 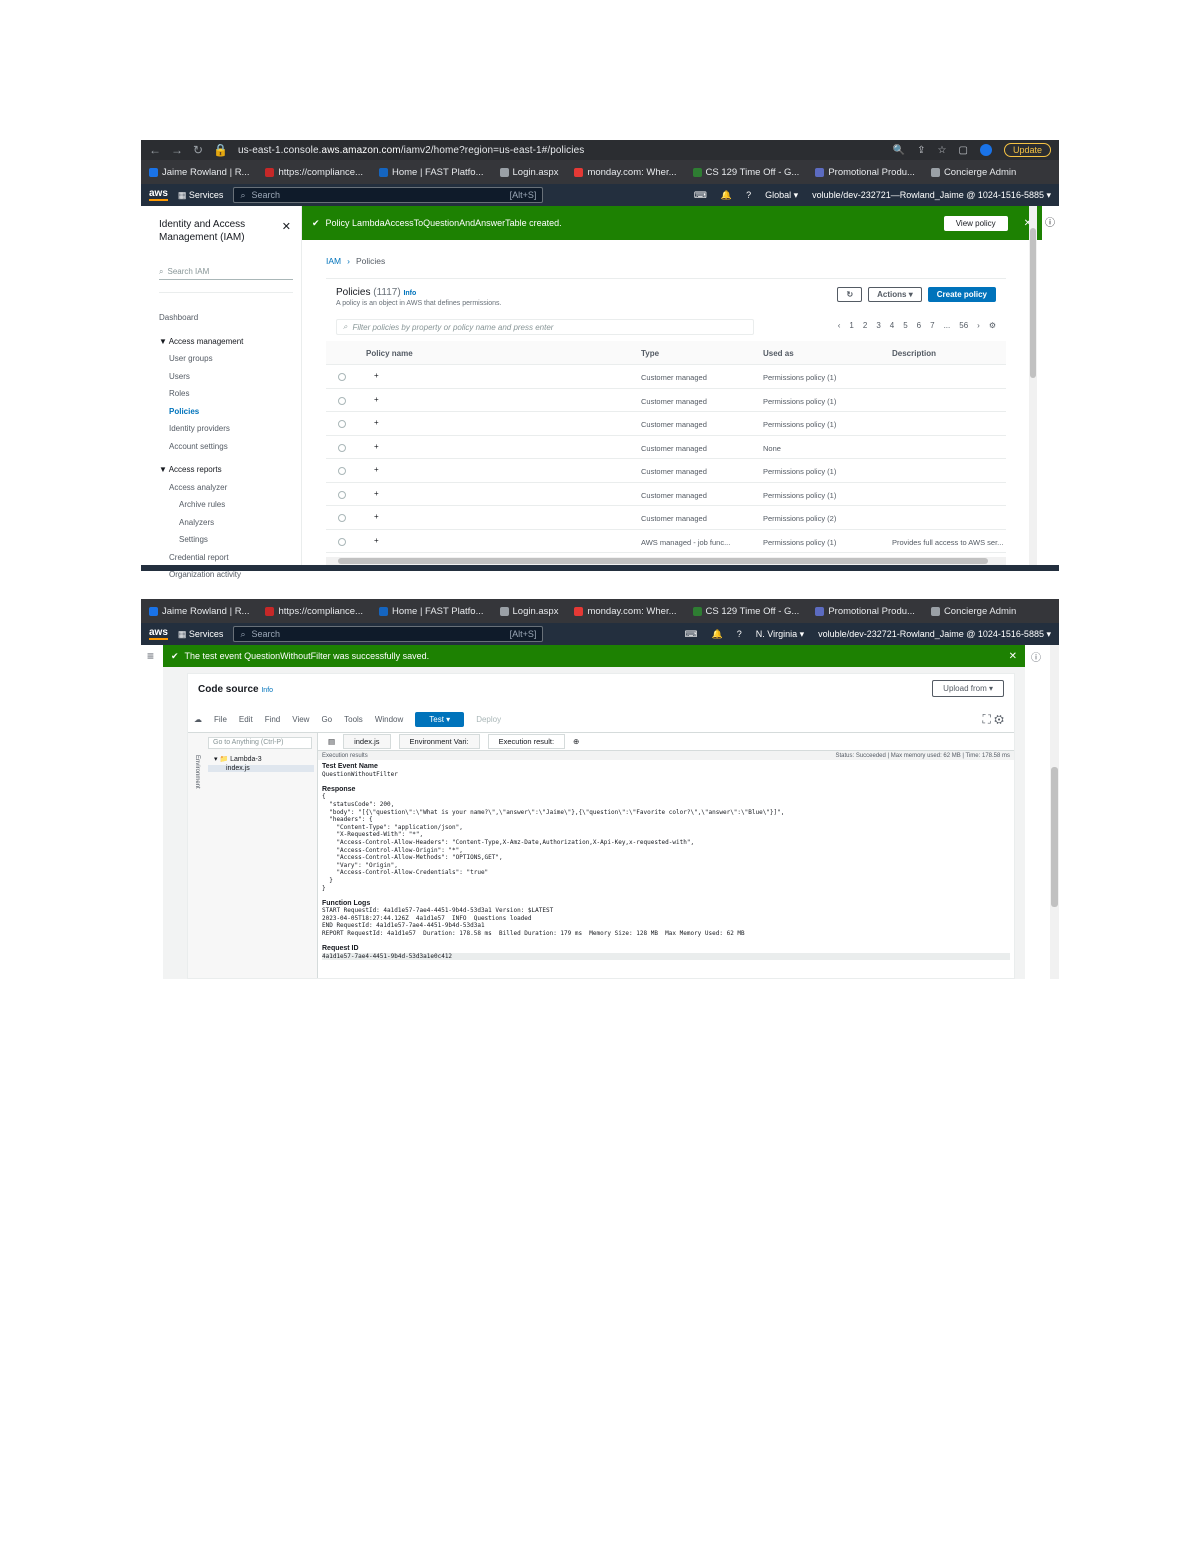 What do you see at coordinates (993, 719) in the screenshot?
I see `gear-icon: ⛶ ⚙` at bounding box center [993, 719].